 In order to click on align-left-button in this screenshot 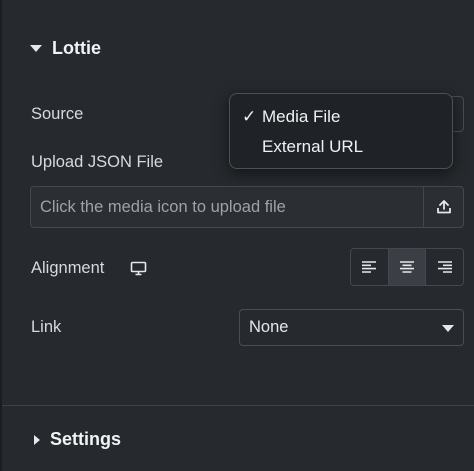, I will do `click(370, 267)`.